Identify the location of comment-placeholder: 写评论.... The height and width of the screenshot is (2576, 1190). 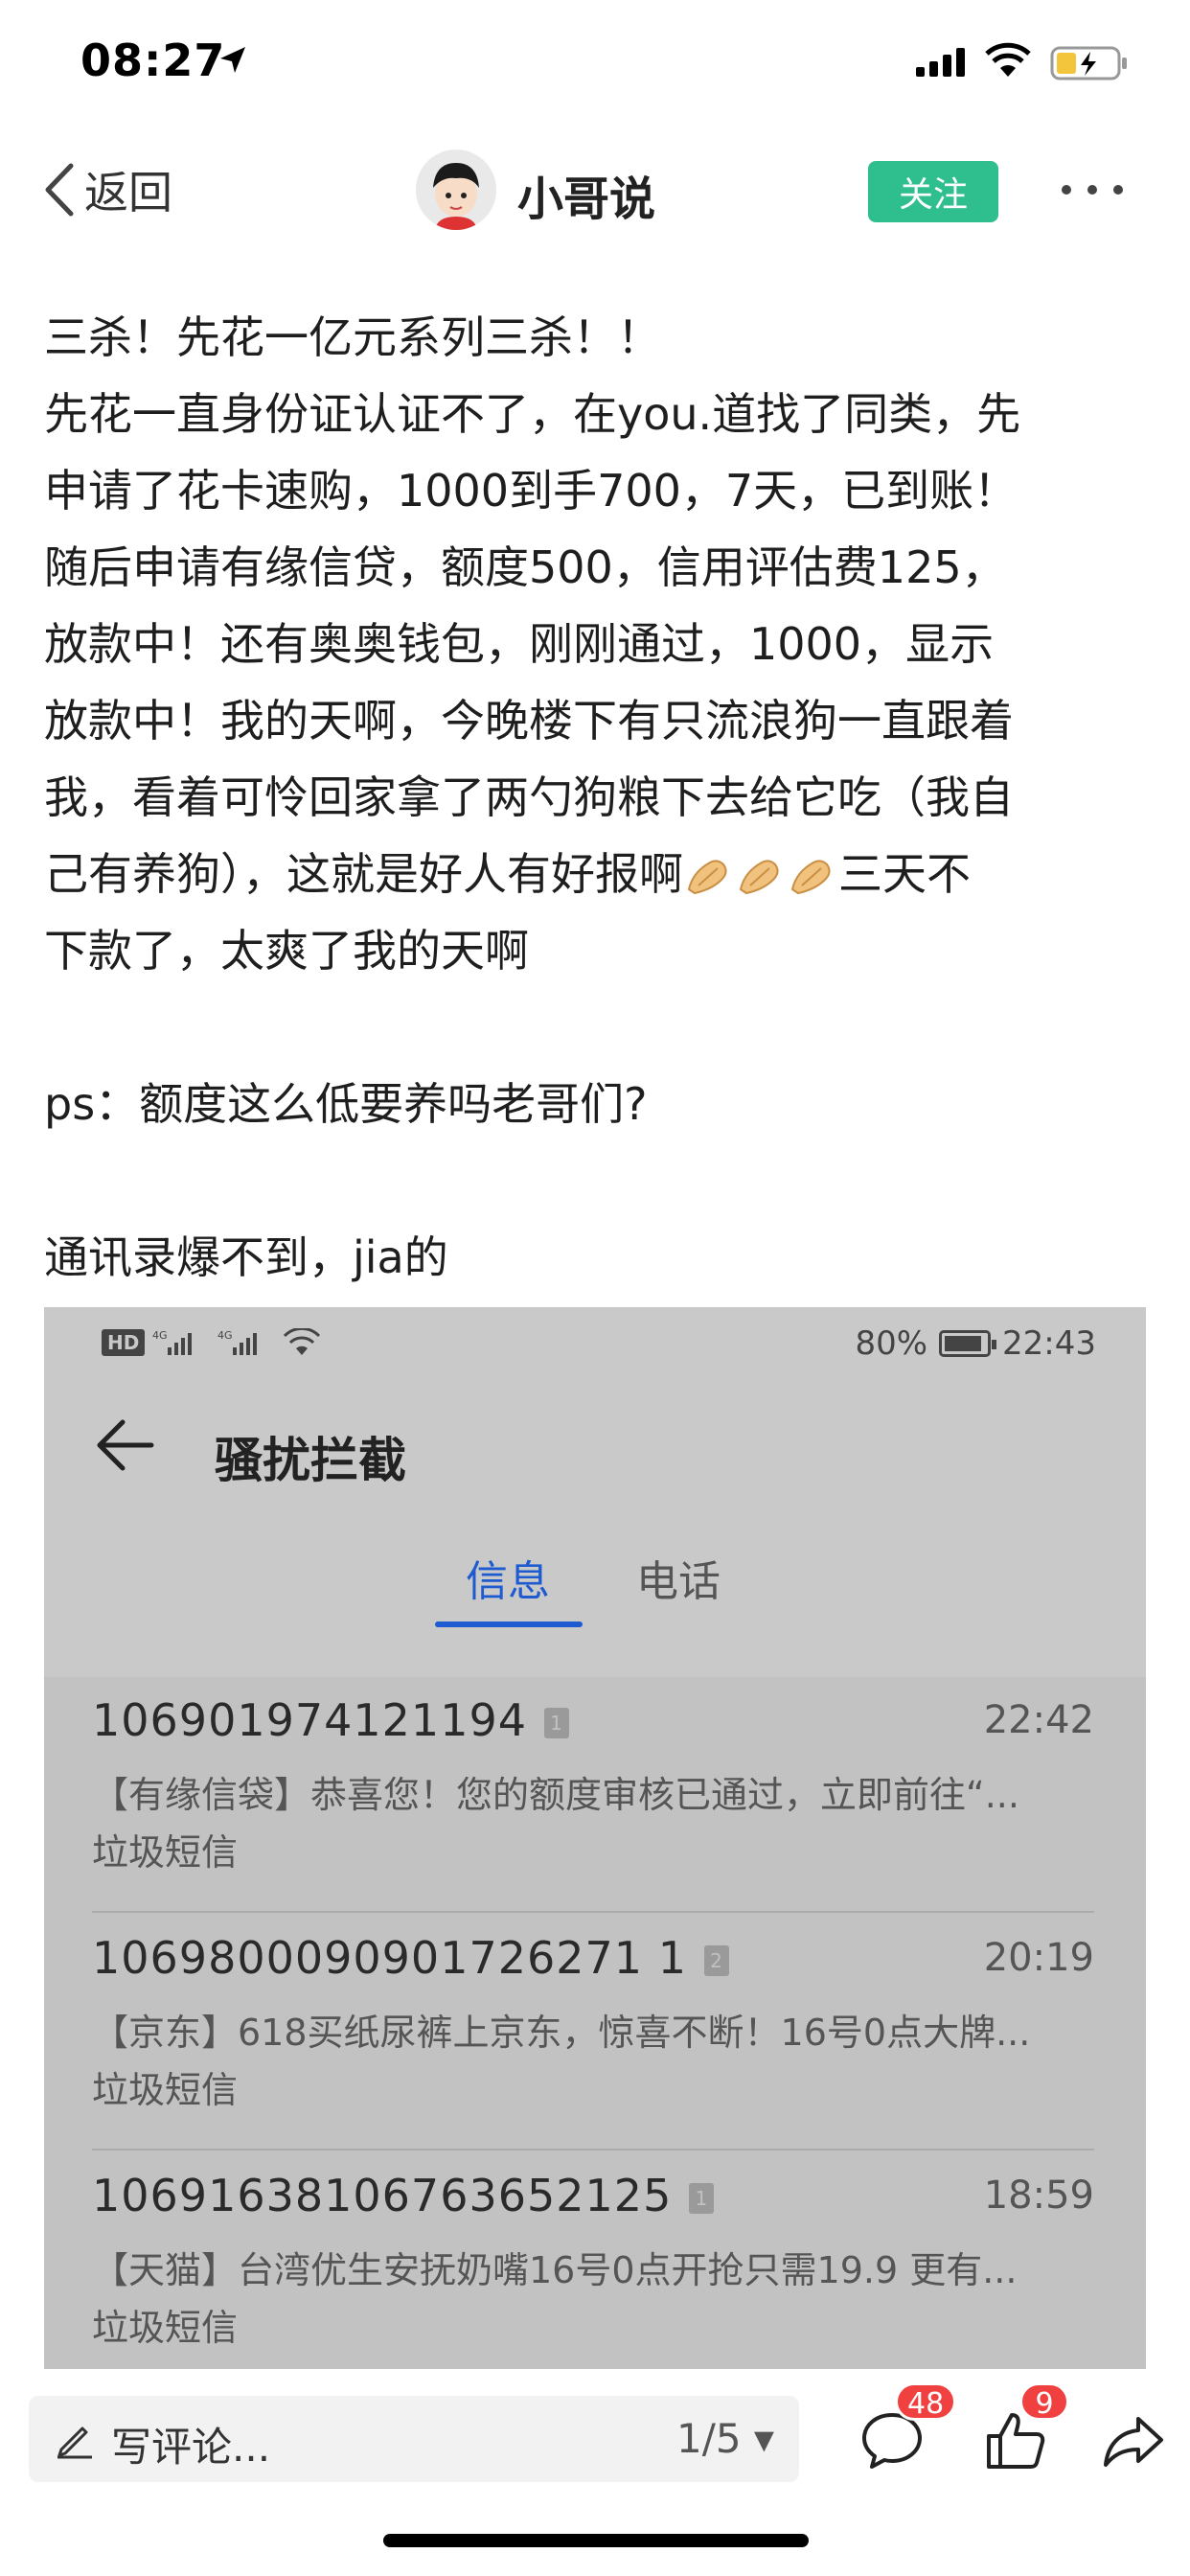
(191, 2447).